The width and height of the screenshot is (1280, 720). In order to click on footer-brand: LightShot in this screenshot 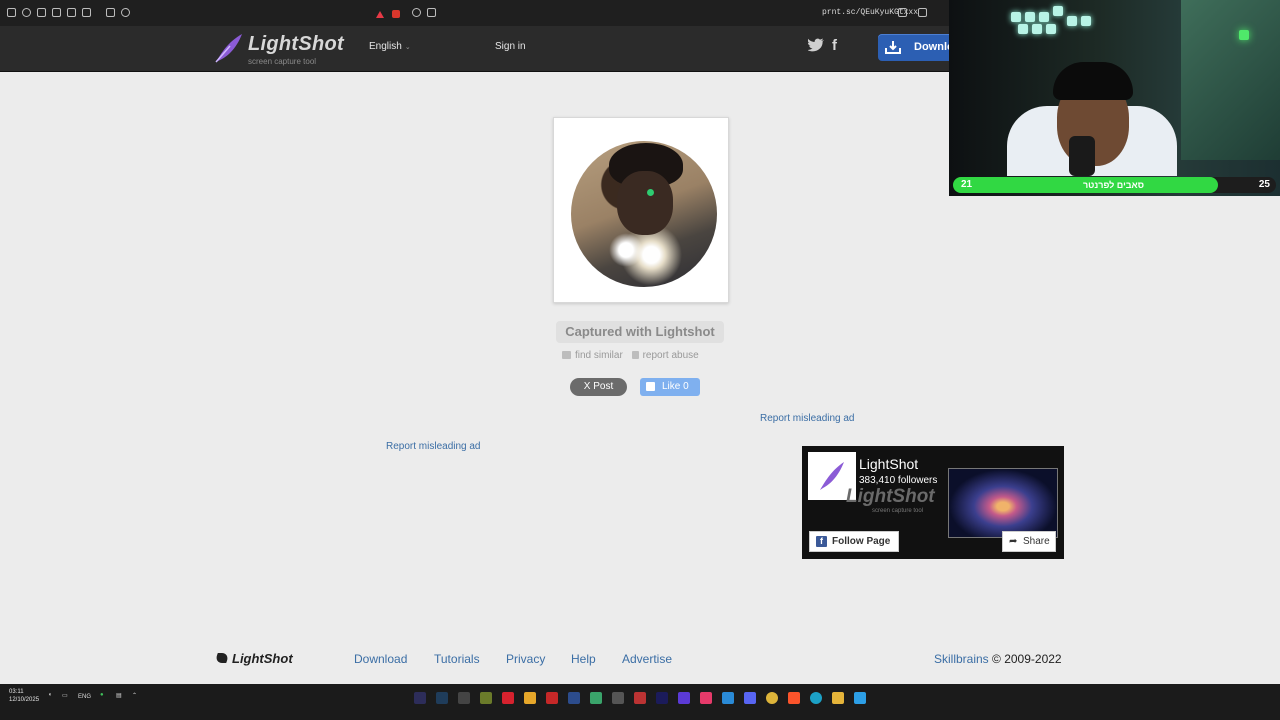, I will do `click(262, 658)`.